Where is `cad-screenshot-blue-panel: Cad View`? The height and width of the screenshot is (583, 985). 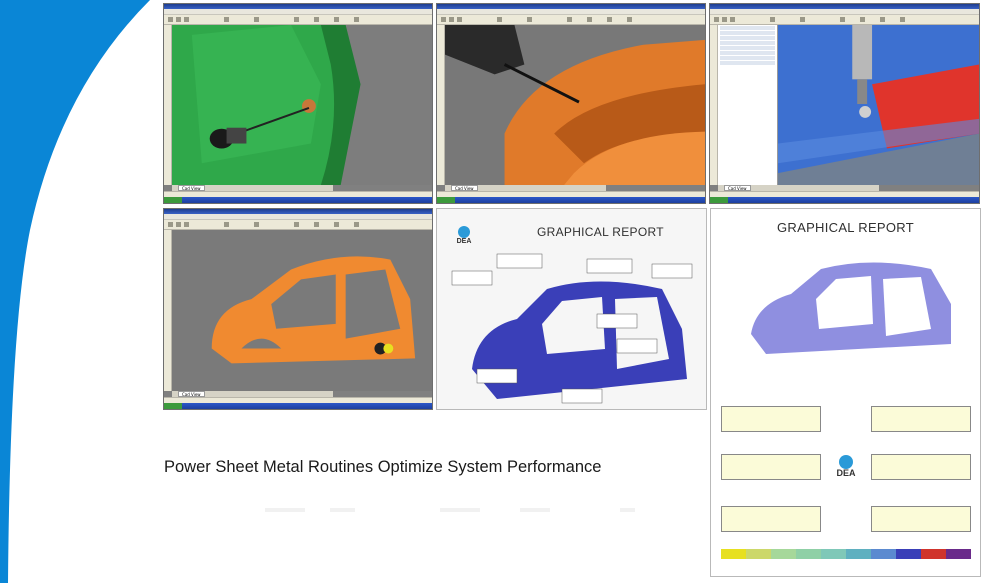 cad-screenshot-blue-panel: Cad View is located at coordinates (844, 103).